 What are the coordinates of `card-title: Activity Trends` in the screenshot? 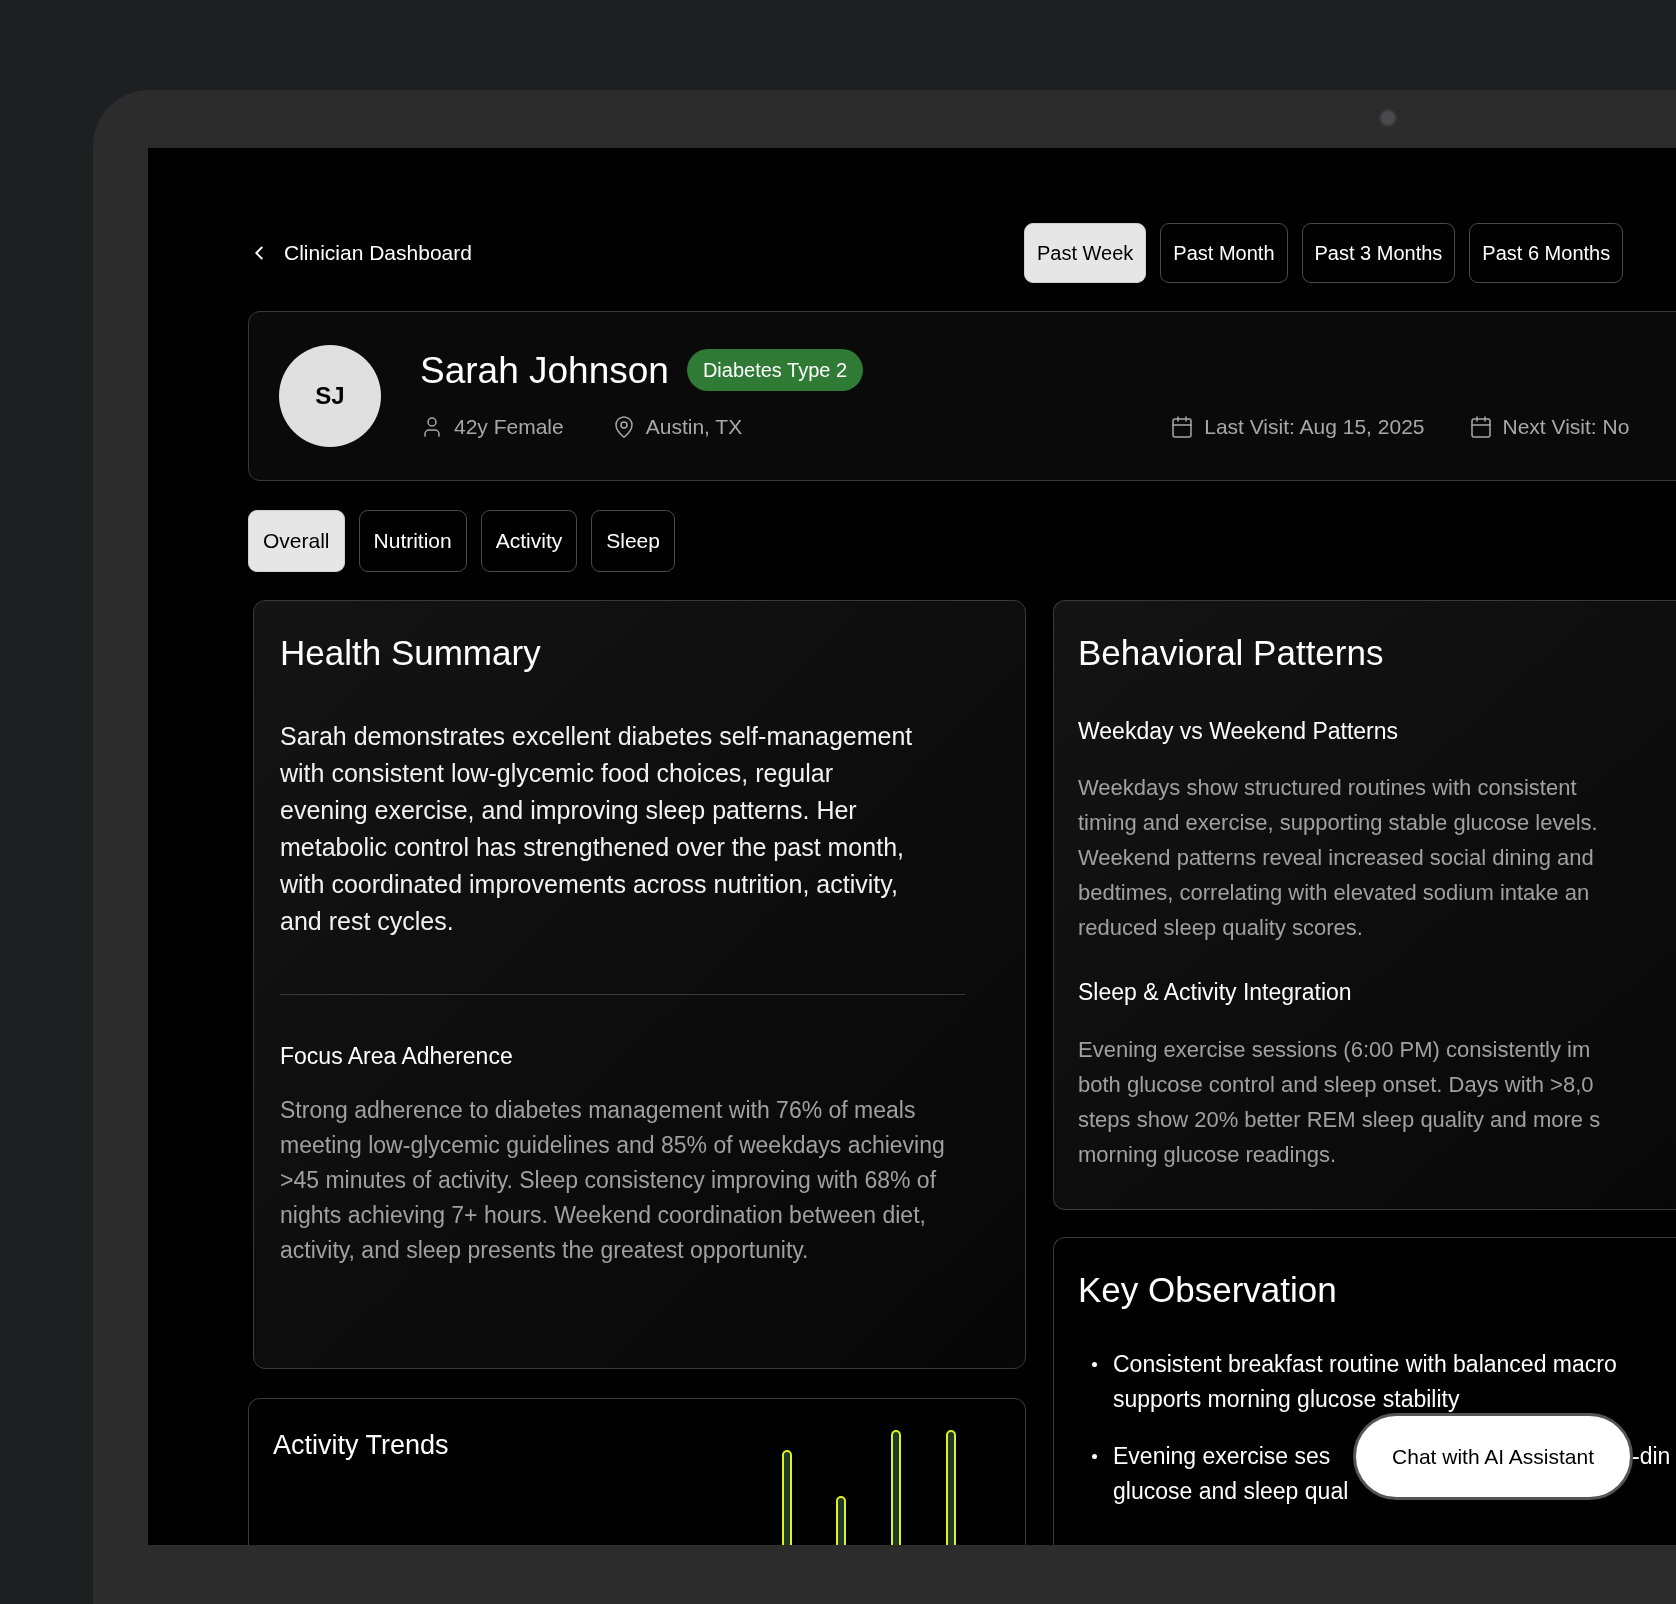 It's located at (361, 1445).